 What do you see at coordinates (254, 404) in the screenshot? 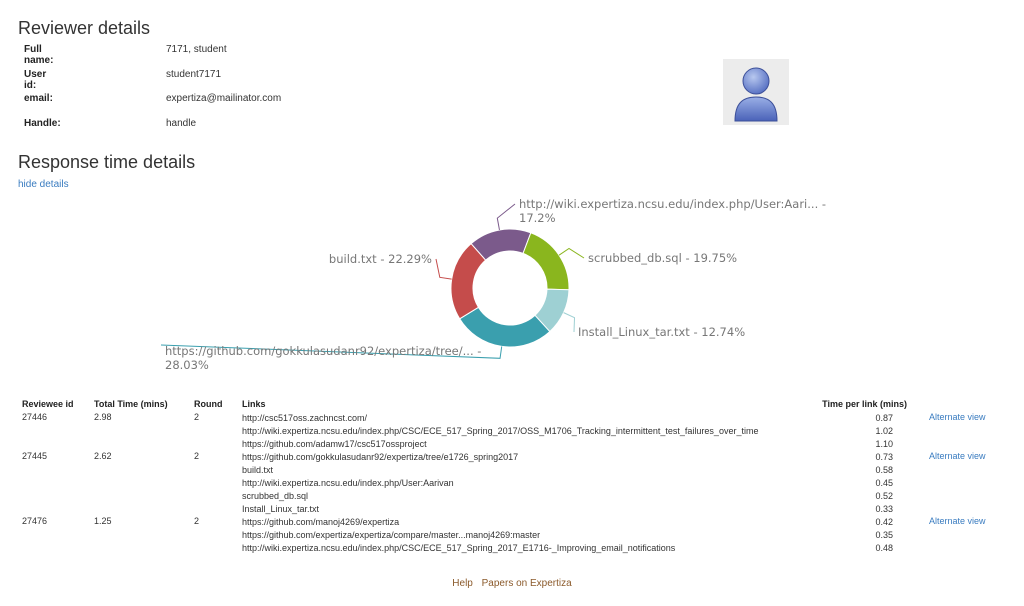
I see `header-links: Links` at bounding box center [254, 404].